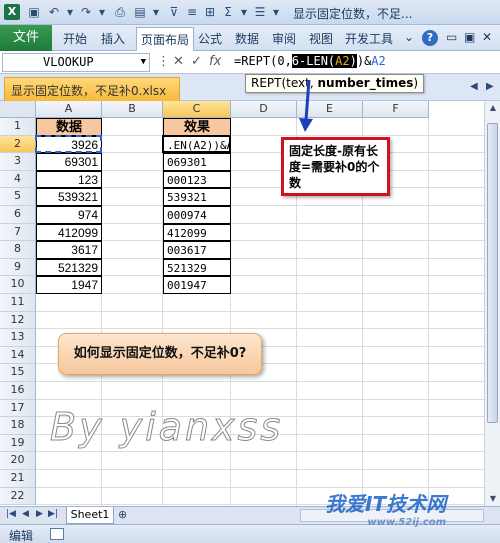 This screenshot has width=500, height=543. What do you see at coordinates (163, 61) in the screenshot?
I see `formula-bar-options-icon: ⋮` at bounding box center [163, 61].